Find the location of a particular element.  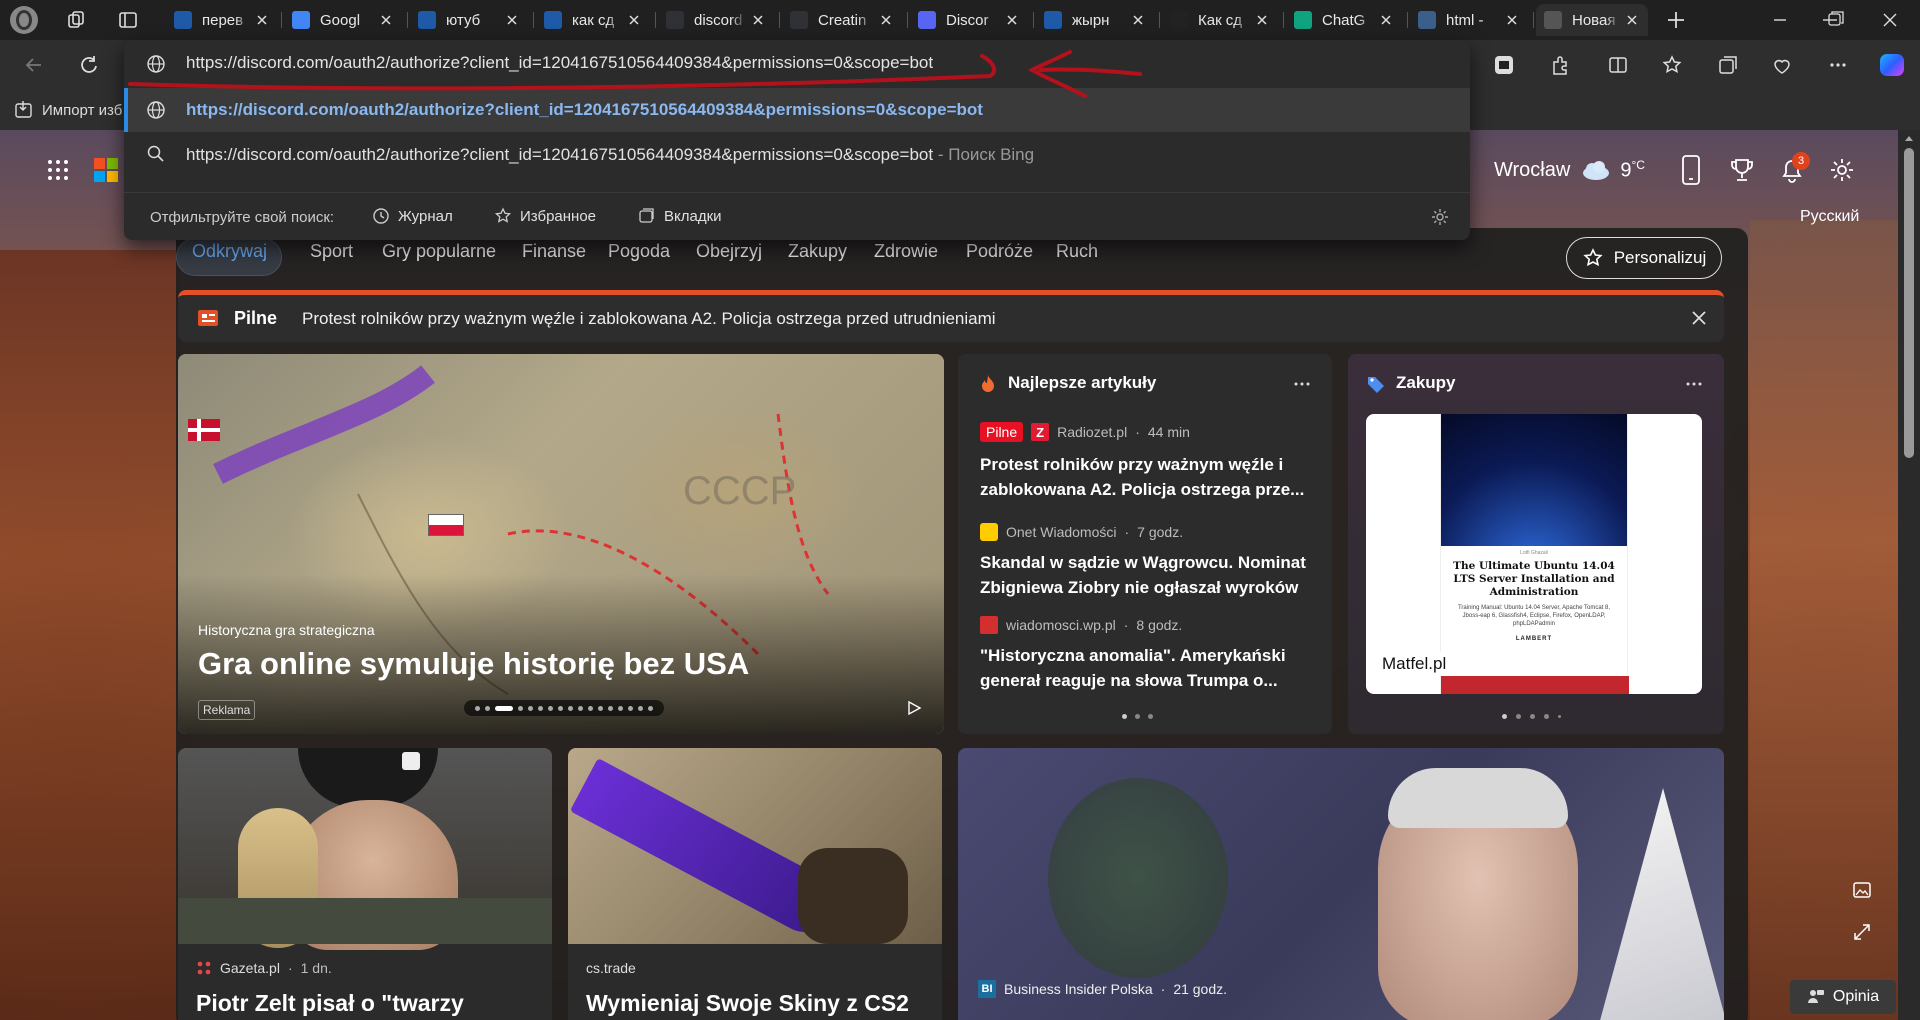

tab-3: как сд is located at coordinates (593, 20).